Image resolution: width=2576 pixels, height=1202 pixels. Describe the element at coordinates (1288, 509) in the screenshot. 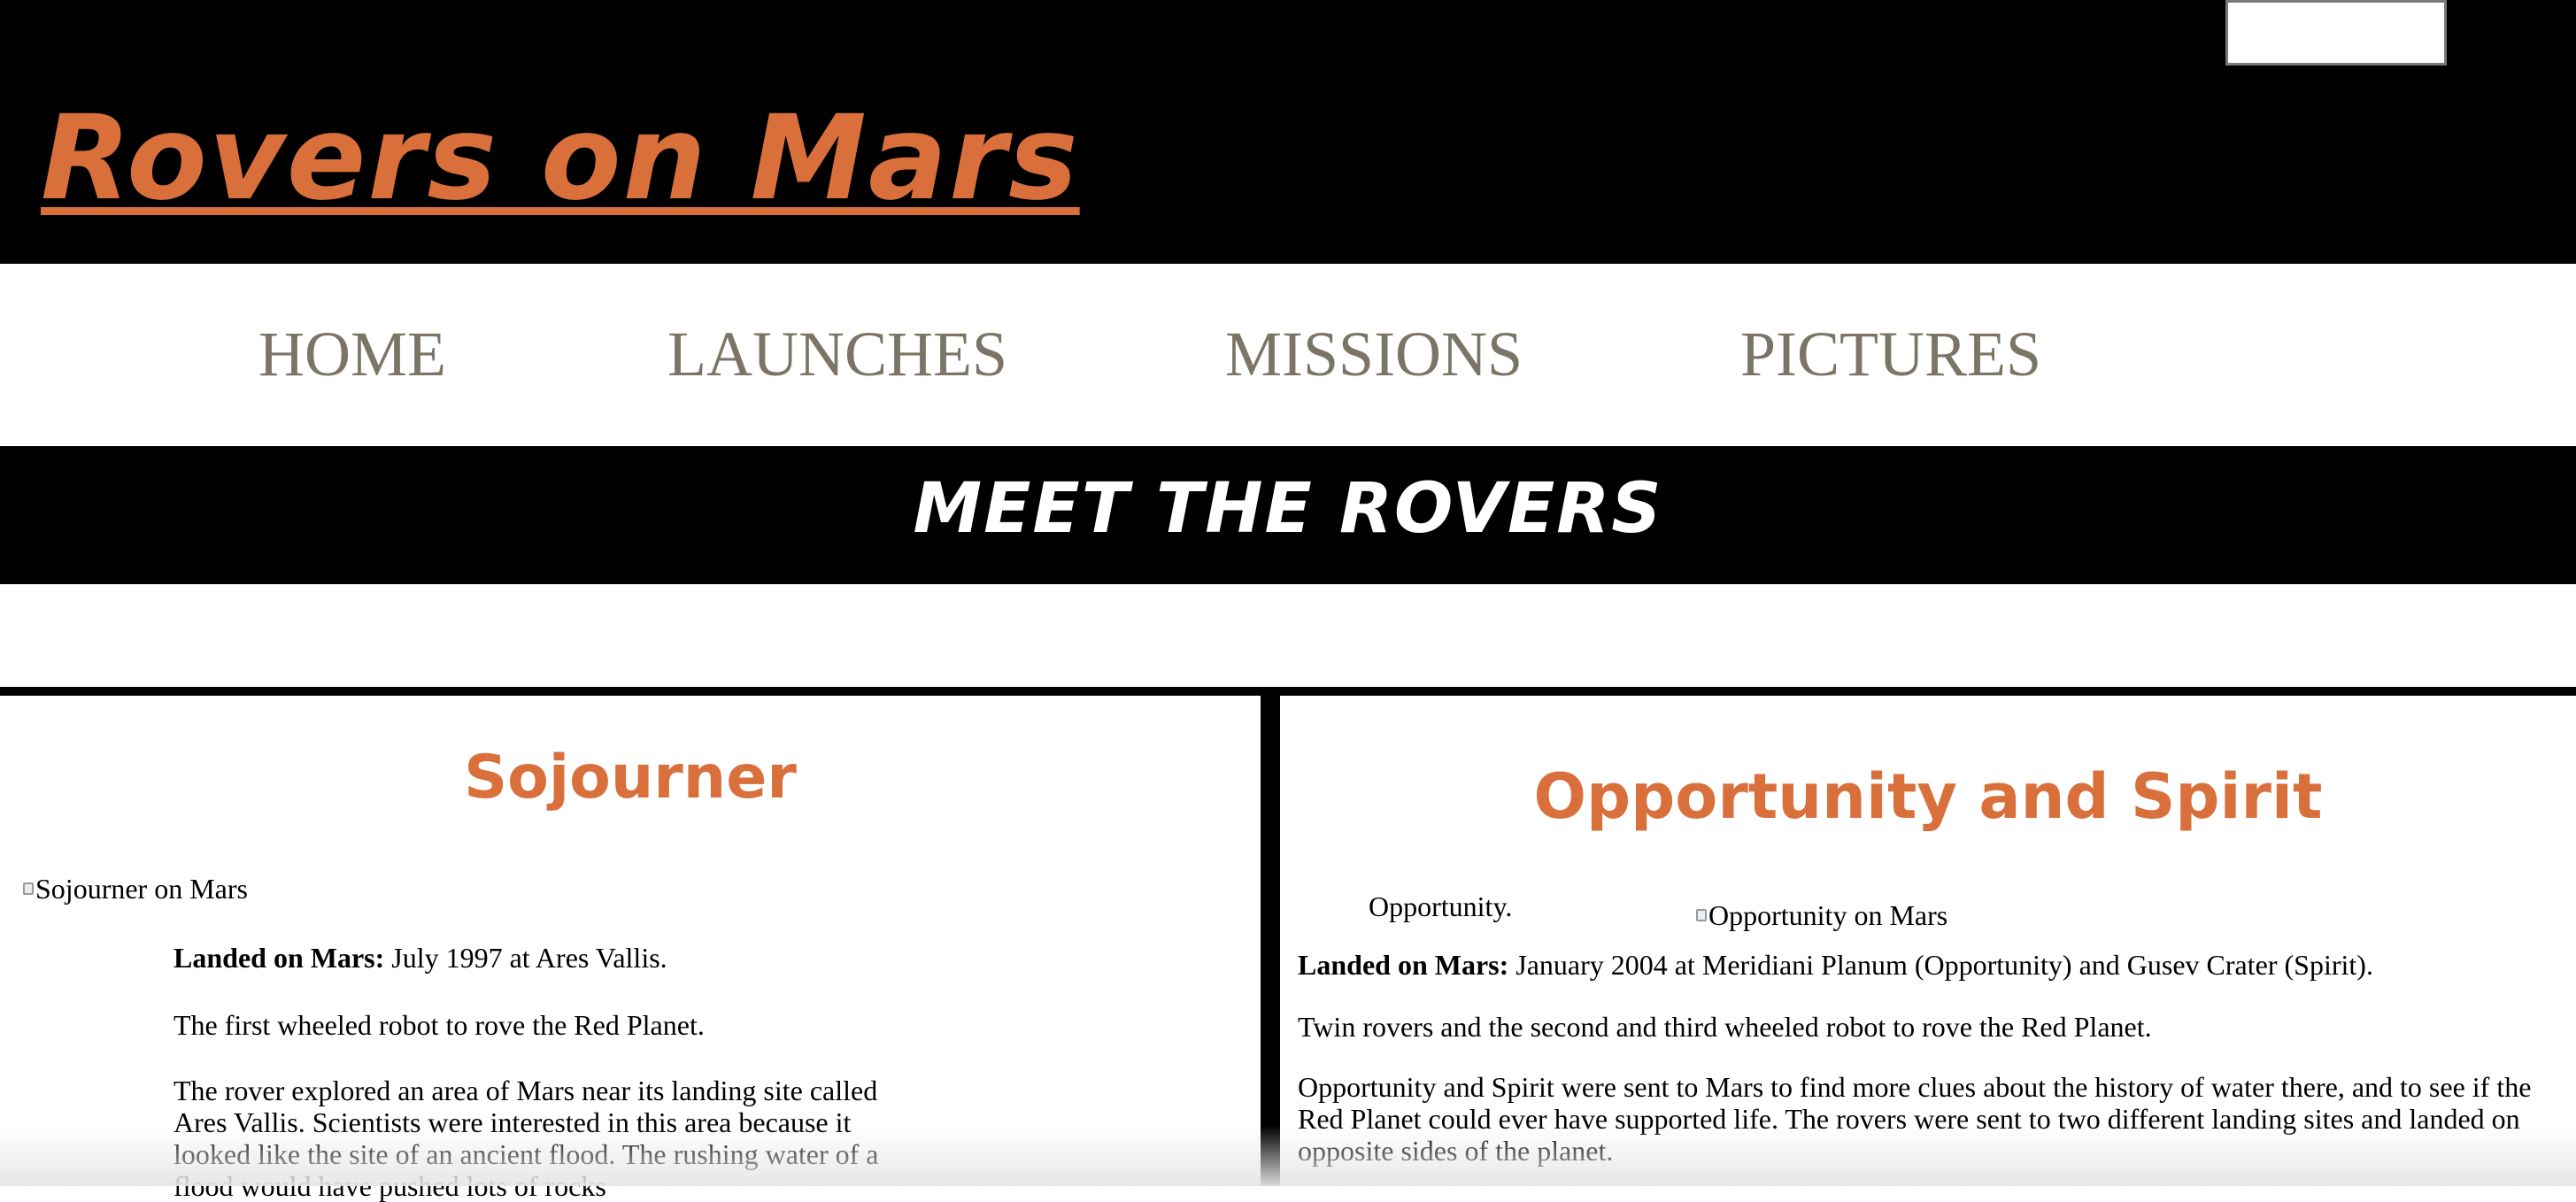

I see `page-title: MEET THE ROVERS` at that location.